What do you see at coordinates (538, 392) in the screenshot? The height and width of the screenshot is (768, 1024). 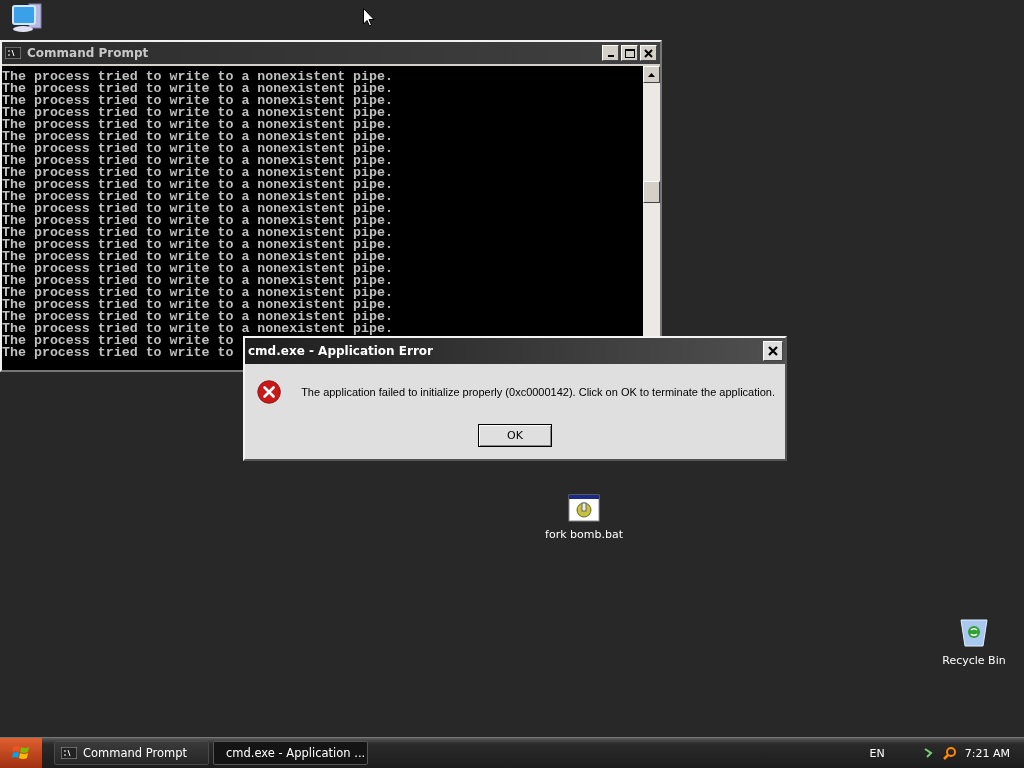 I see `error-message: The application failed to initialize properly (0xc0000142). Click on OK to terminate the application.` at bounding box center [538, 392].